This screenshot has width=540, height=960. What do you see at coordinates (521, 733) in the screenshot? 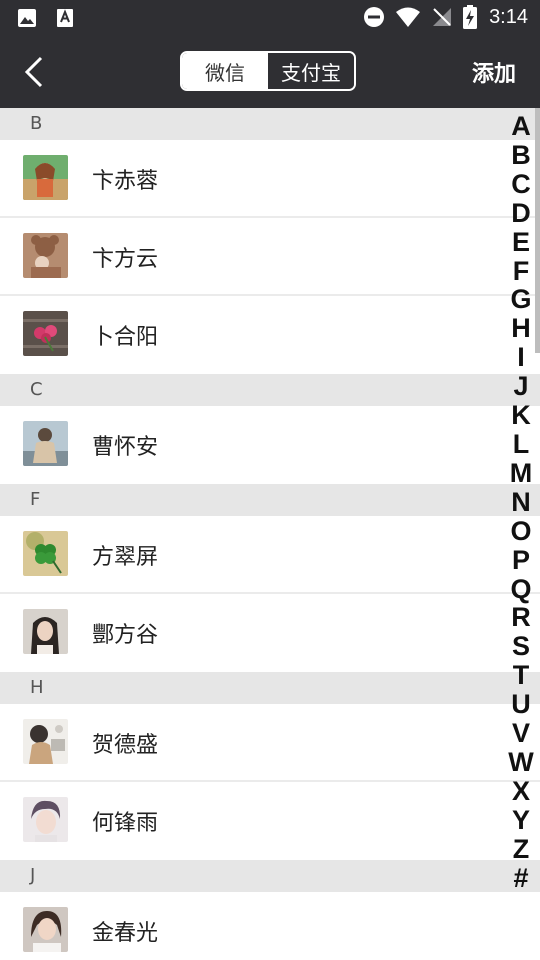
I see `index-letter: V` at bounding box center [521, 733].